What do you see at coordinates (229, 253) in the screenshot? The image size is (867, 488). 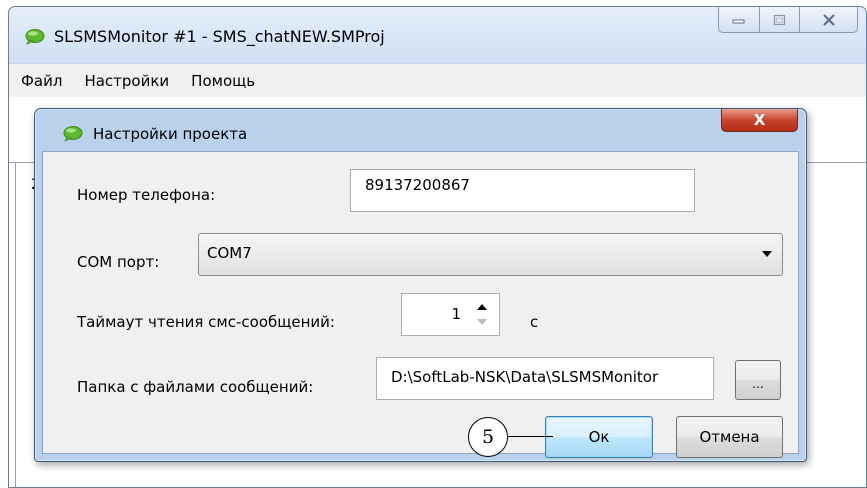 I see `com-port-value: COM7` at bounding box center [229, 253].